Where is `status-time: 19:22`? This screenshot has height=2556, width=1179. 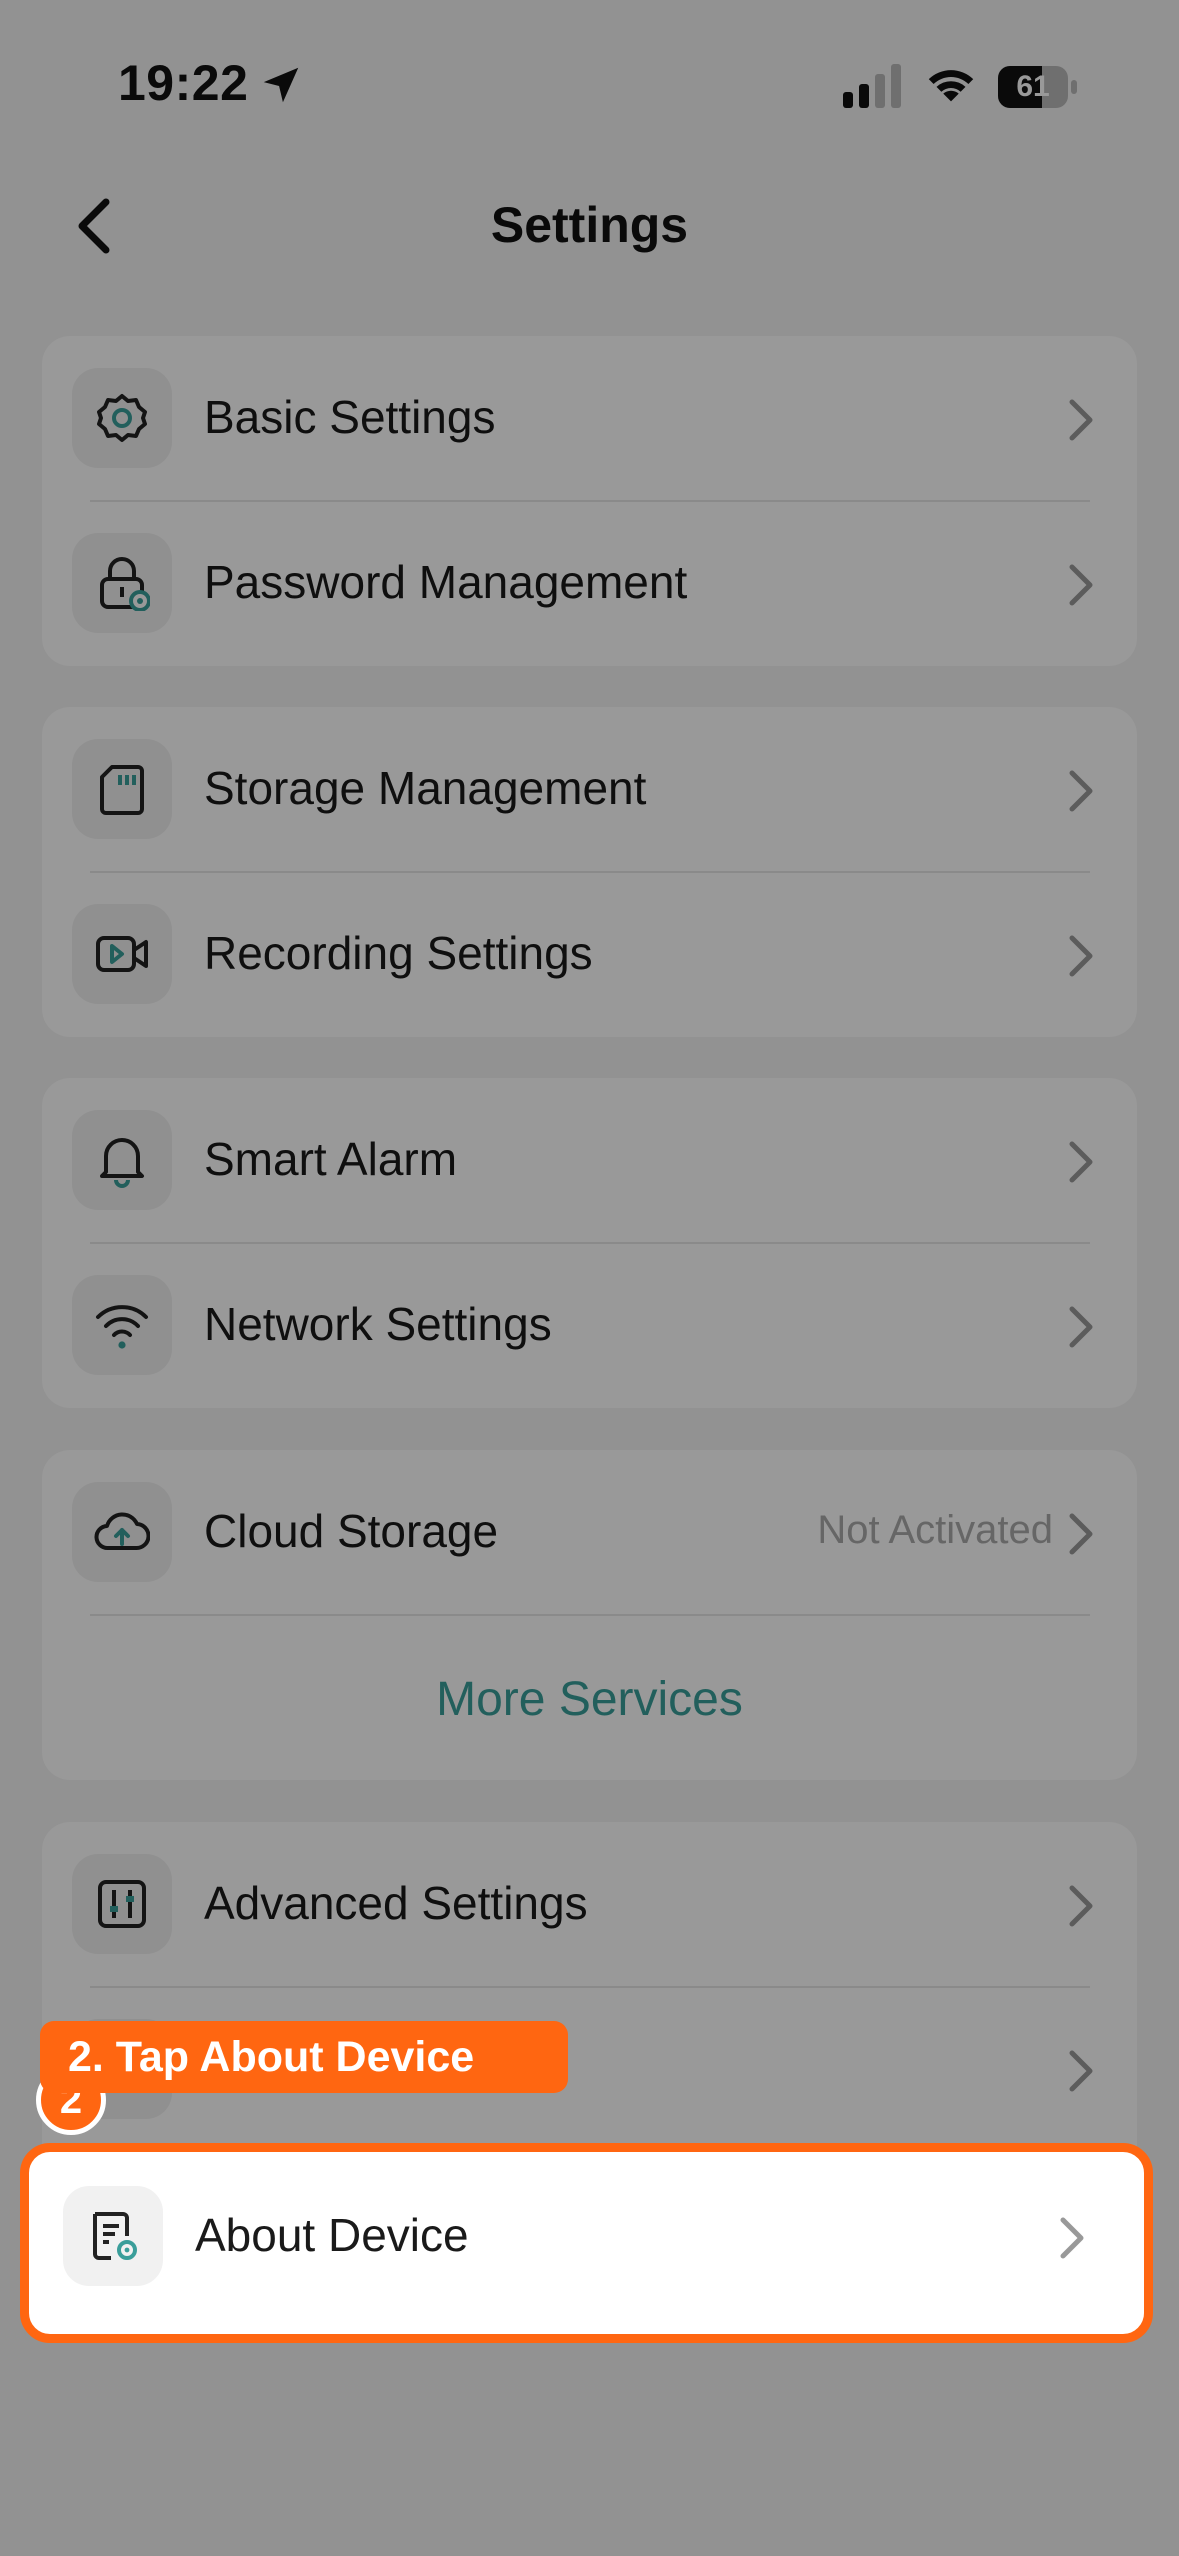
status-time: 19:22 is located at coordinates (183, 83).